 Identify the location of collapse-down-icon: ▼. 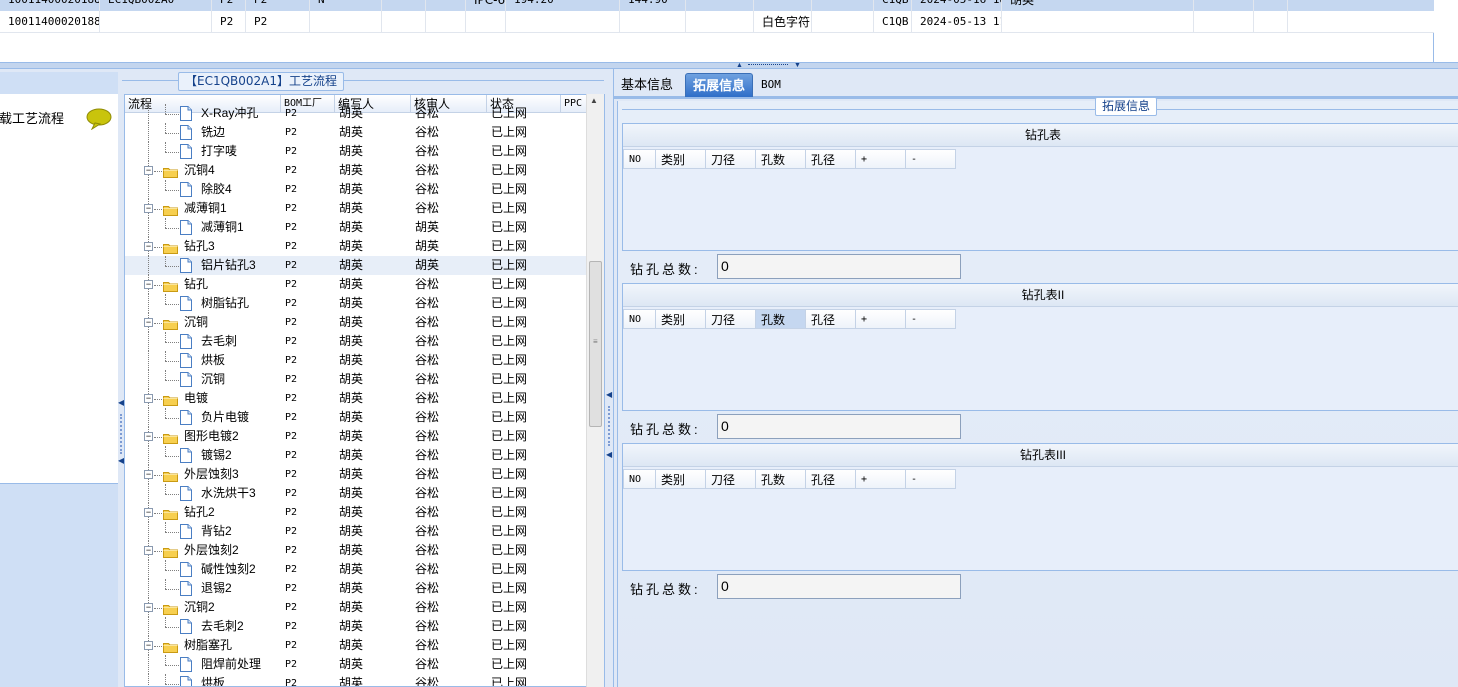
(797, 65).